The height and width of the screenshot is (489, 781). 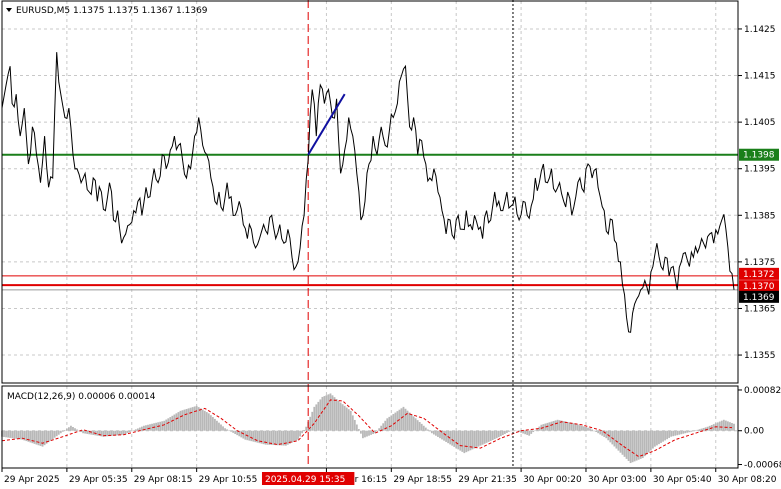 What do you see at coordinates (759, 287) in the screenshot?
I see `red-level-tag-2-label: 1.1370` at bounding box center [759, 287].